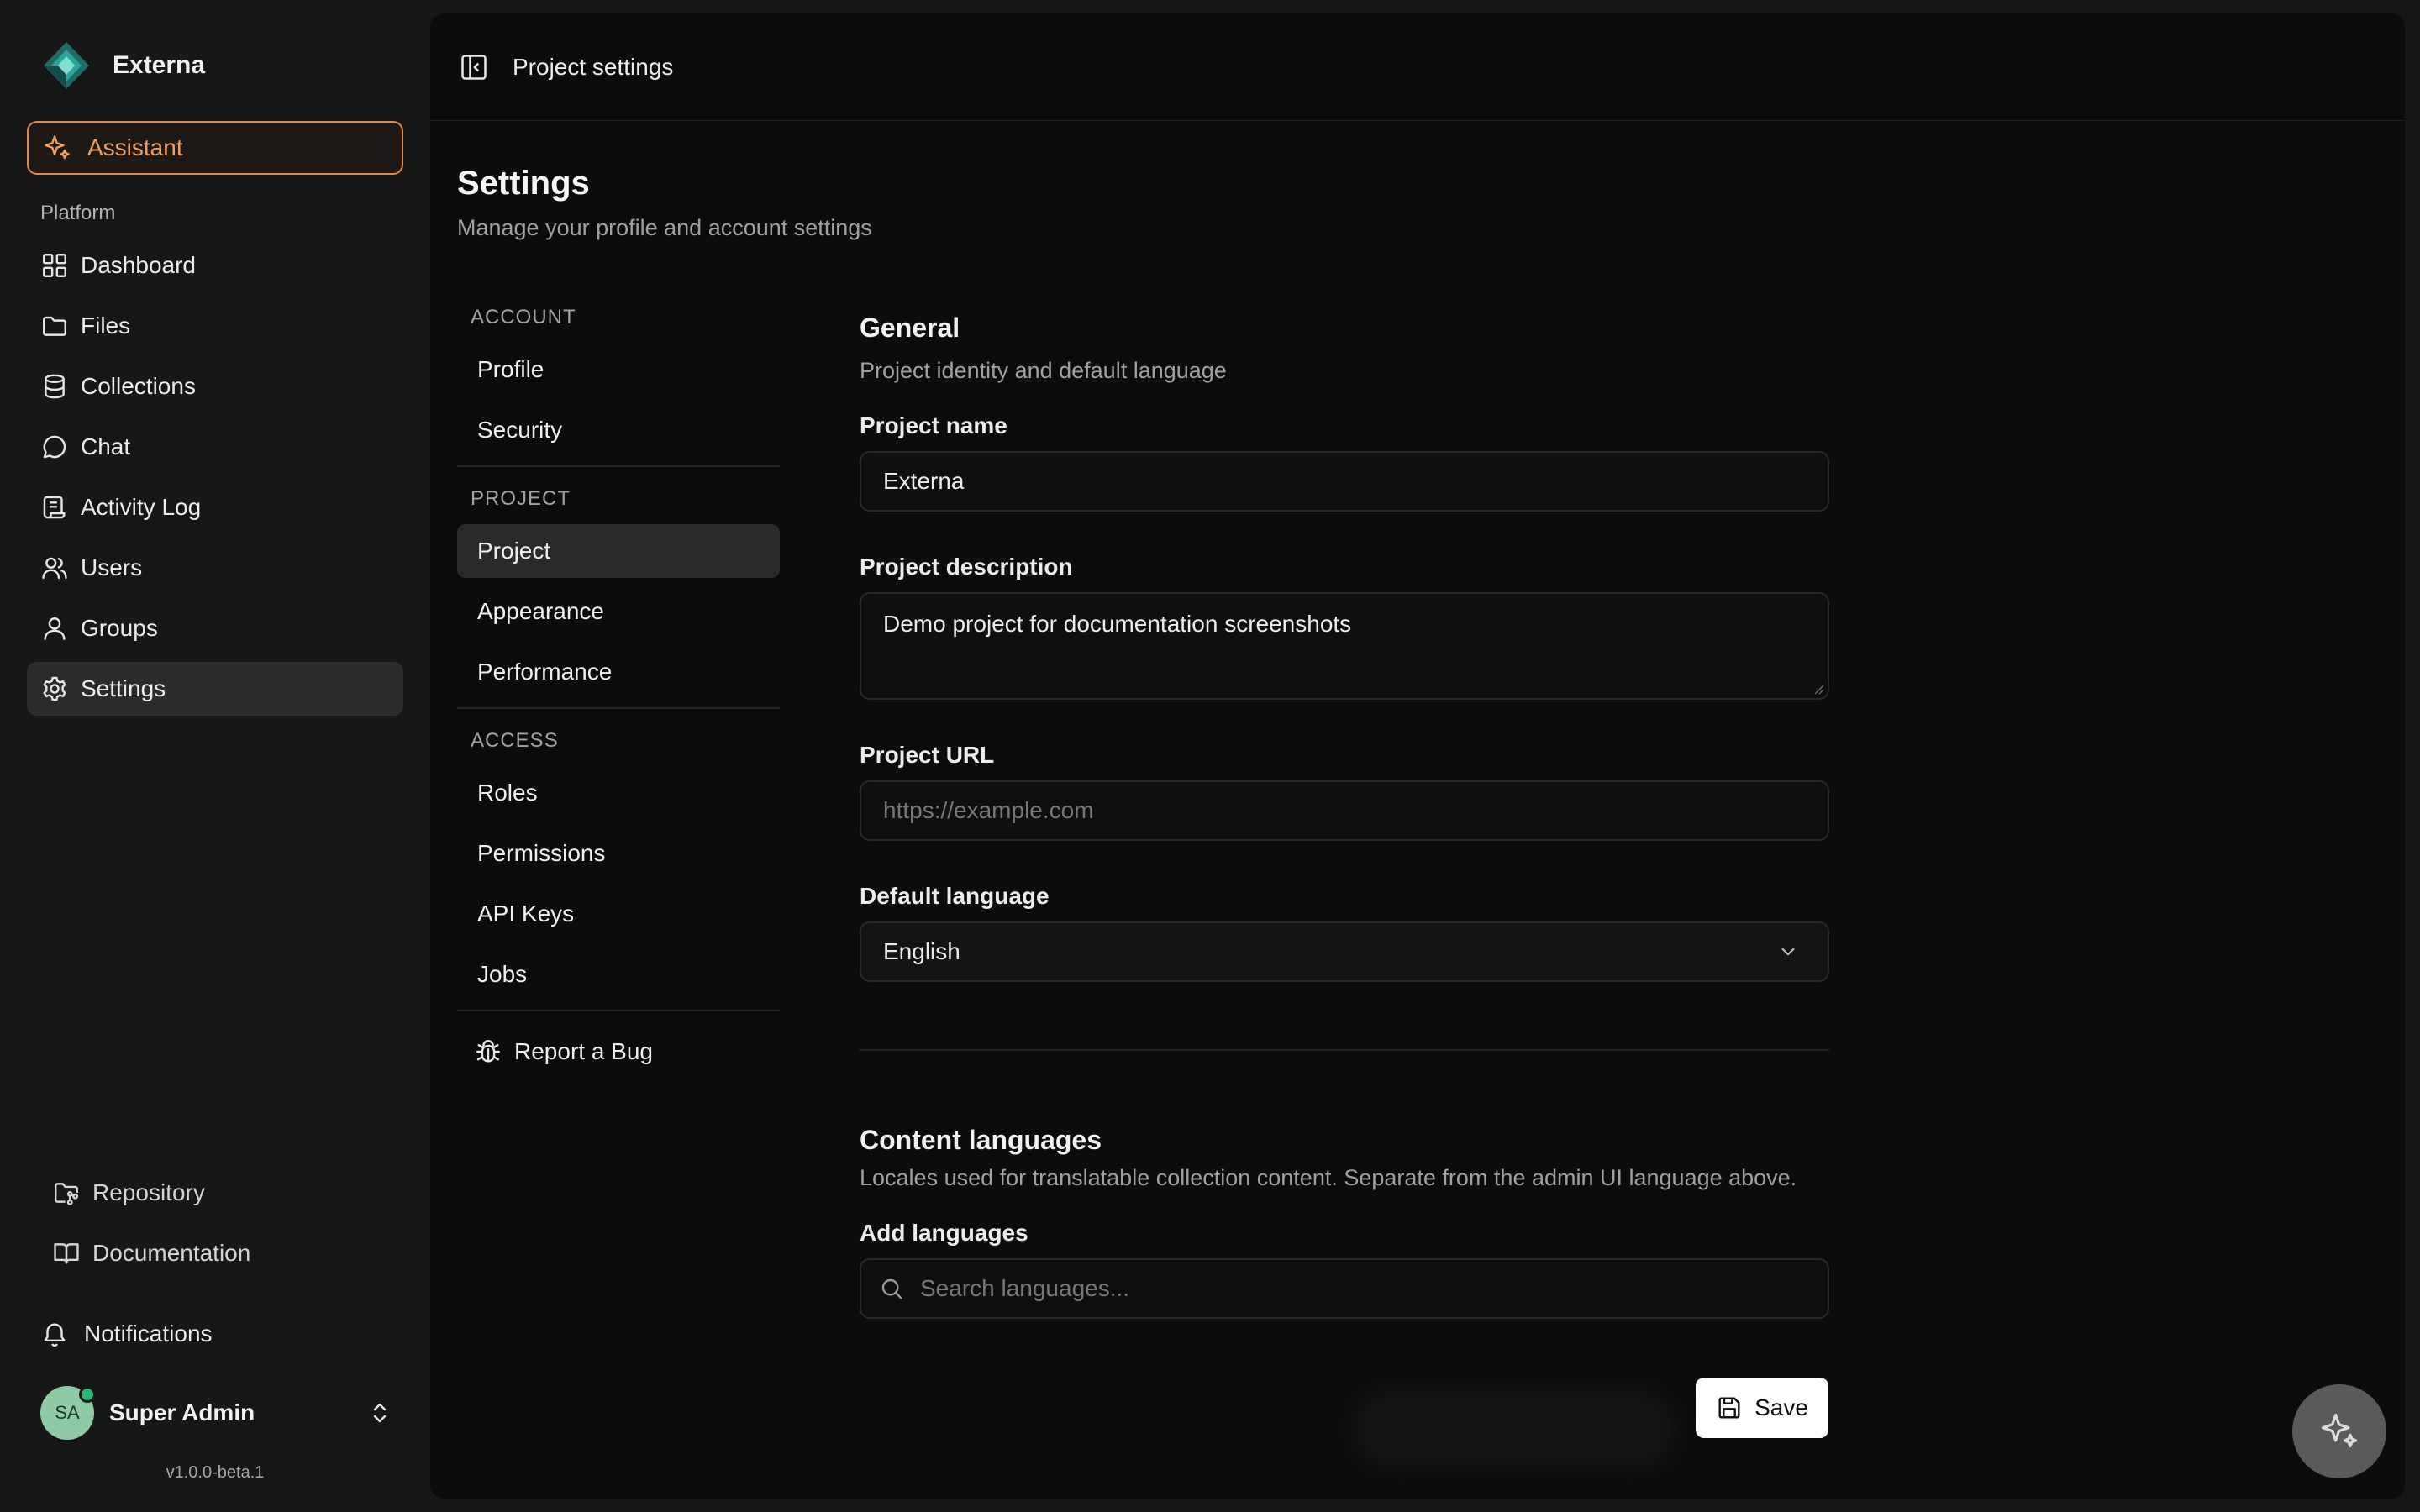  Describe the element at coordinates (215, 265) in the screenshot. I see `sidebar-item-dashboard: Dashboard` at that location.